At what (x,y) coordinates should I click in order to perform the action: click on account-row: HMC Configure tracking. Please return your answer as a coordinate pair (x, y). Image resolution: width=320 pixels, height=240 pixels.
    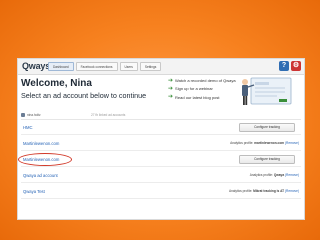
    Looking at the image, I should click on (161, 128).